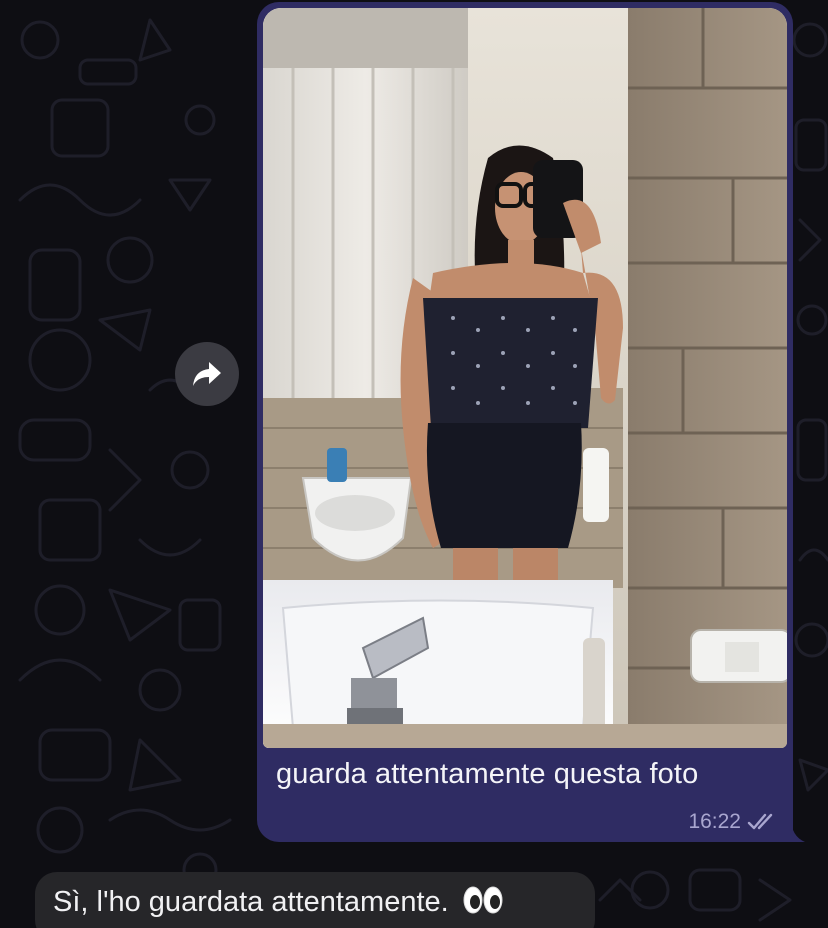  Describe the element at coordinates (714, 821) in the screenshot. I see `message-time: 16:22` at that location.